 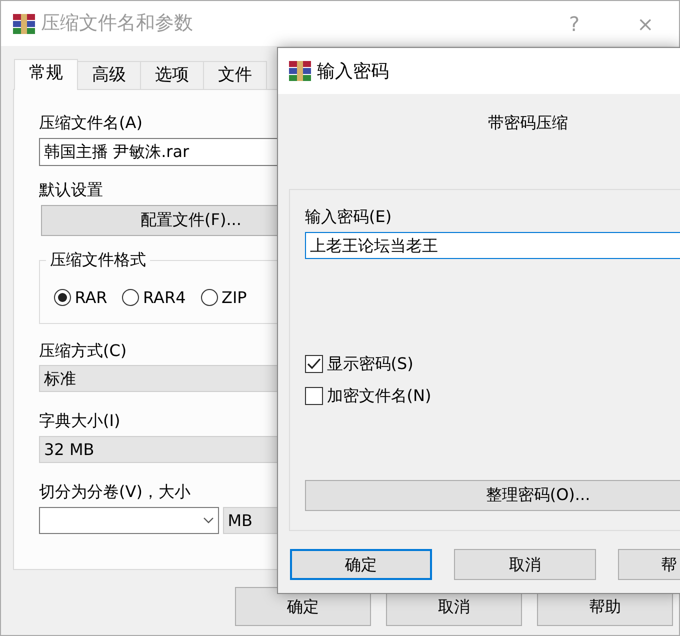 What do you see at coordinates (91, 297) in the screenshot?
I see `radio-label: RAR` at bounding box center [91, 297].